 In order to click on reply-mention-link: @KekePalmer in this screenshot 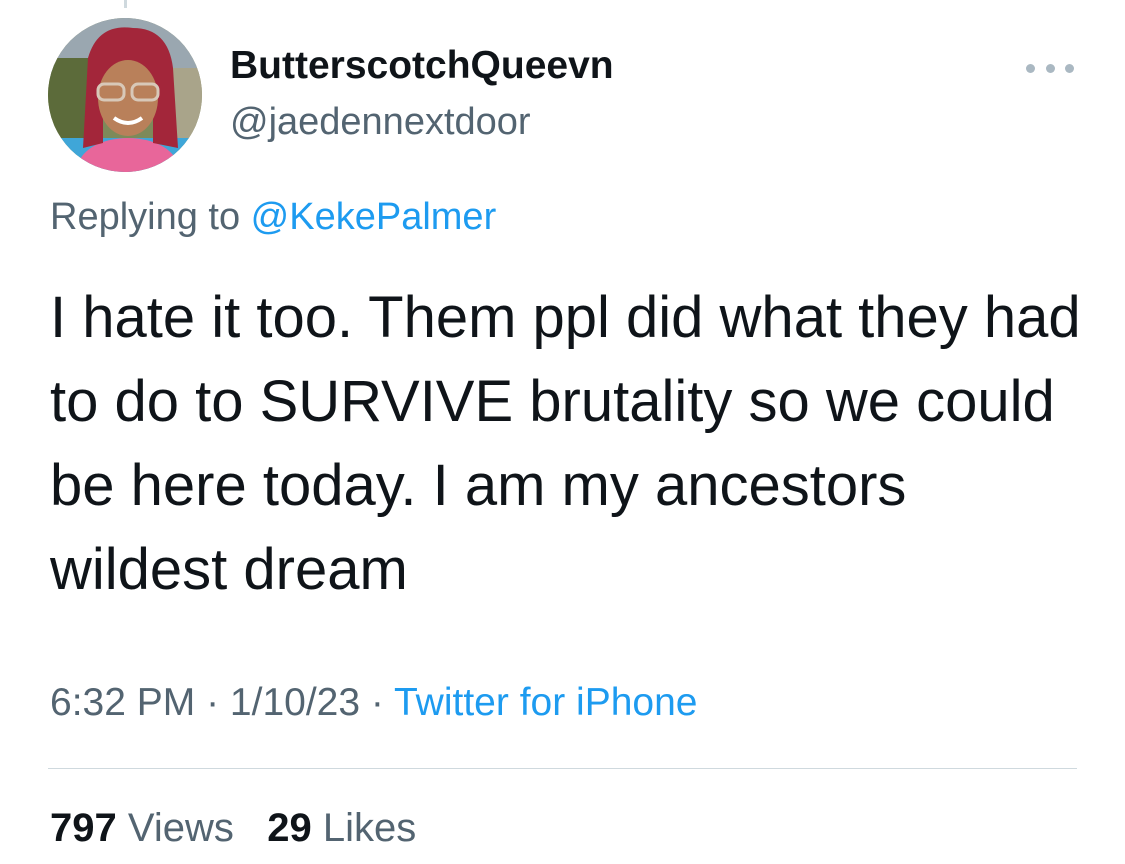, I will do `click(374, 217)`.